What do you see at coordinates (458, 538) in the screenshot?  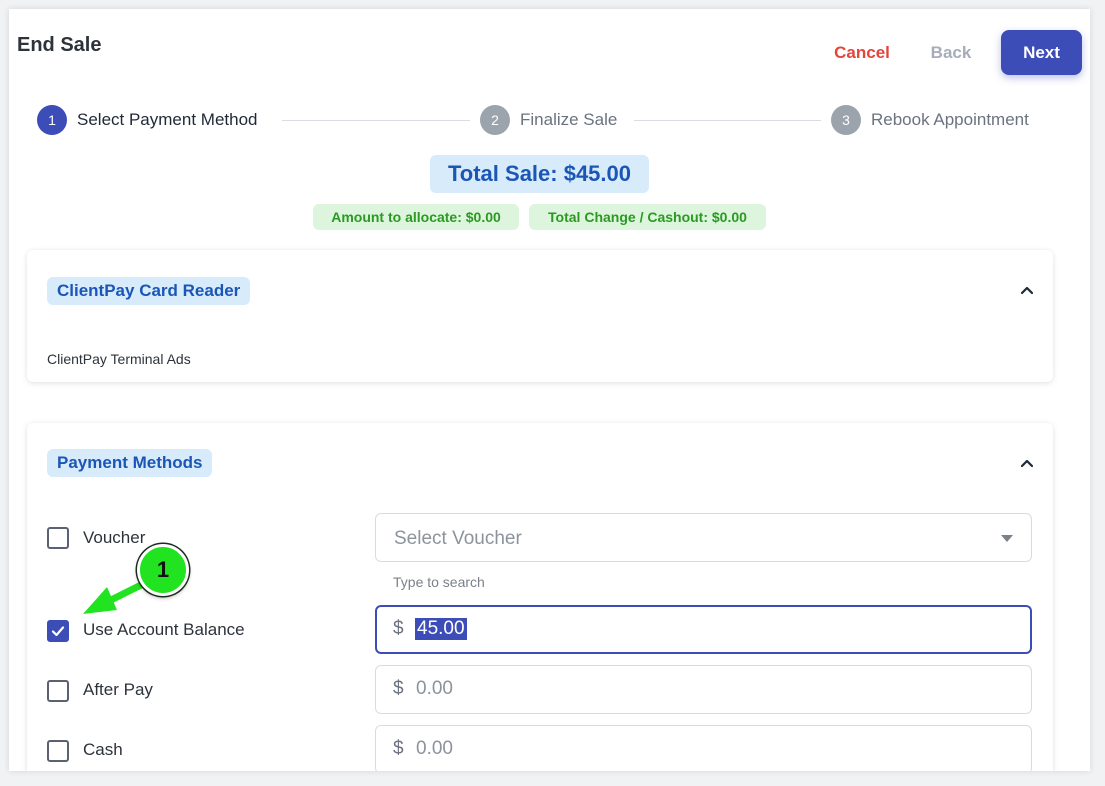 I see `voucher-select-placeholder: Select Voucher` at bounding box center [458, 538].